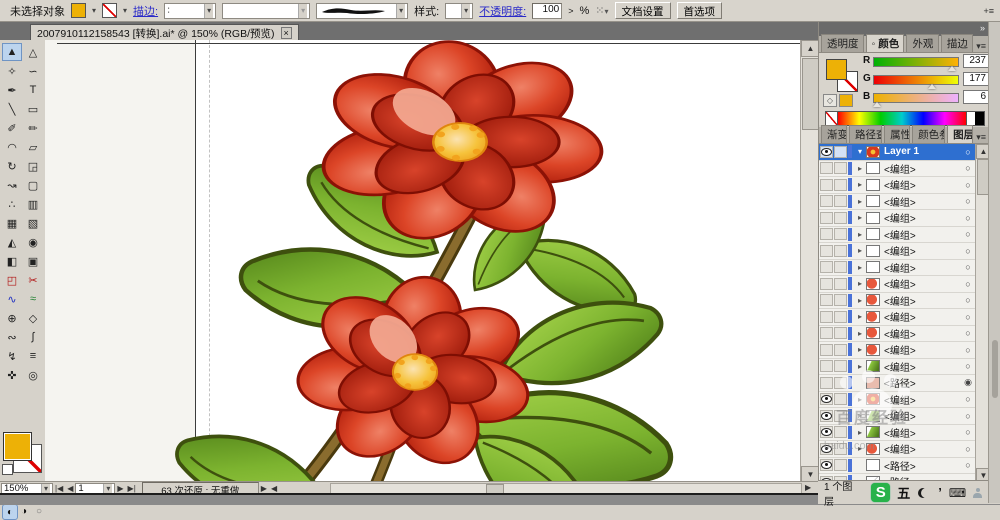  I want to click on status-menu-icon: ▶, so click(264, 488).